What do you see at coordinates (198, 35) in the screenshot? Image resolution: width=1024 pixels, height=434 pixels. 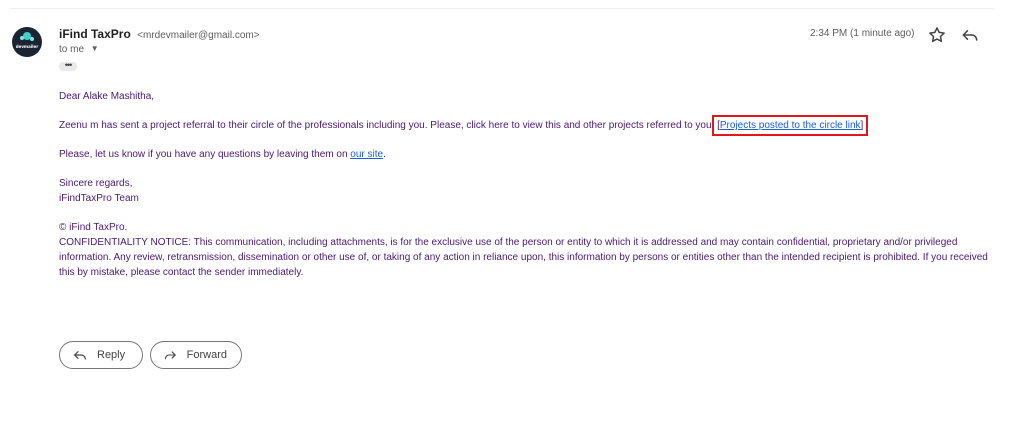 I see `sender-email: <mrdevmailer@gmail.com>` at bounding box center [198, 35].